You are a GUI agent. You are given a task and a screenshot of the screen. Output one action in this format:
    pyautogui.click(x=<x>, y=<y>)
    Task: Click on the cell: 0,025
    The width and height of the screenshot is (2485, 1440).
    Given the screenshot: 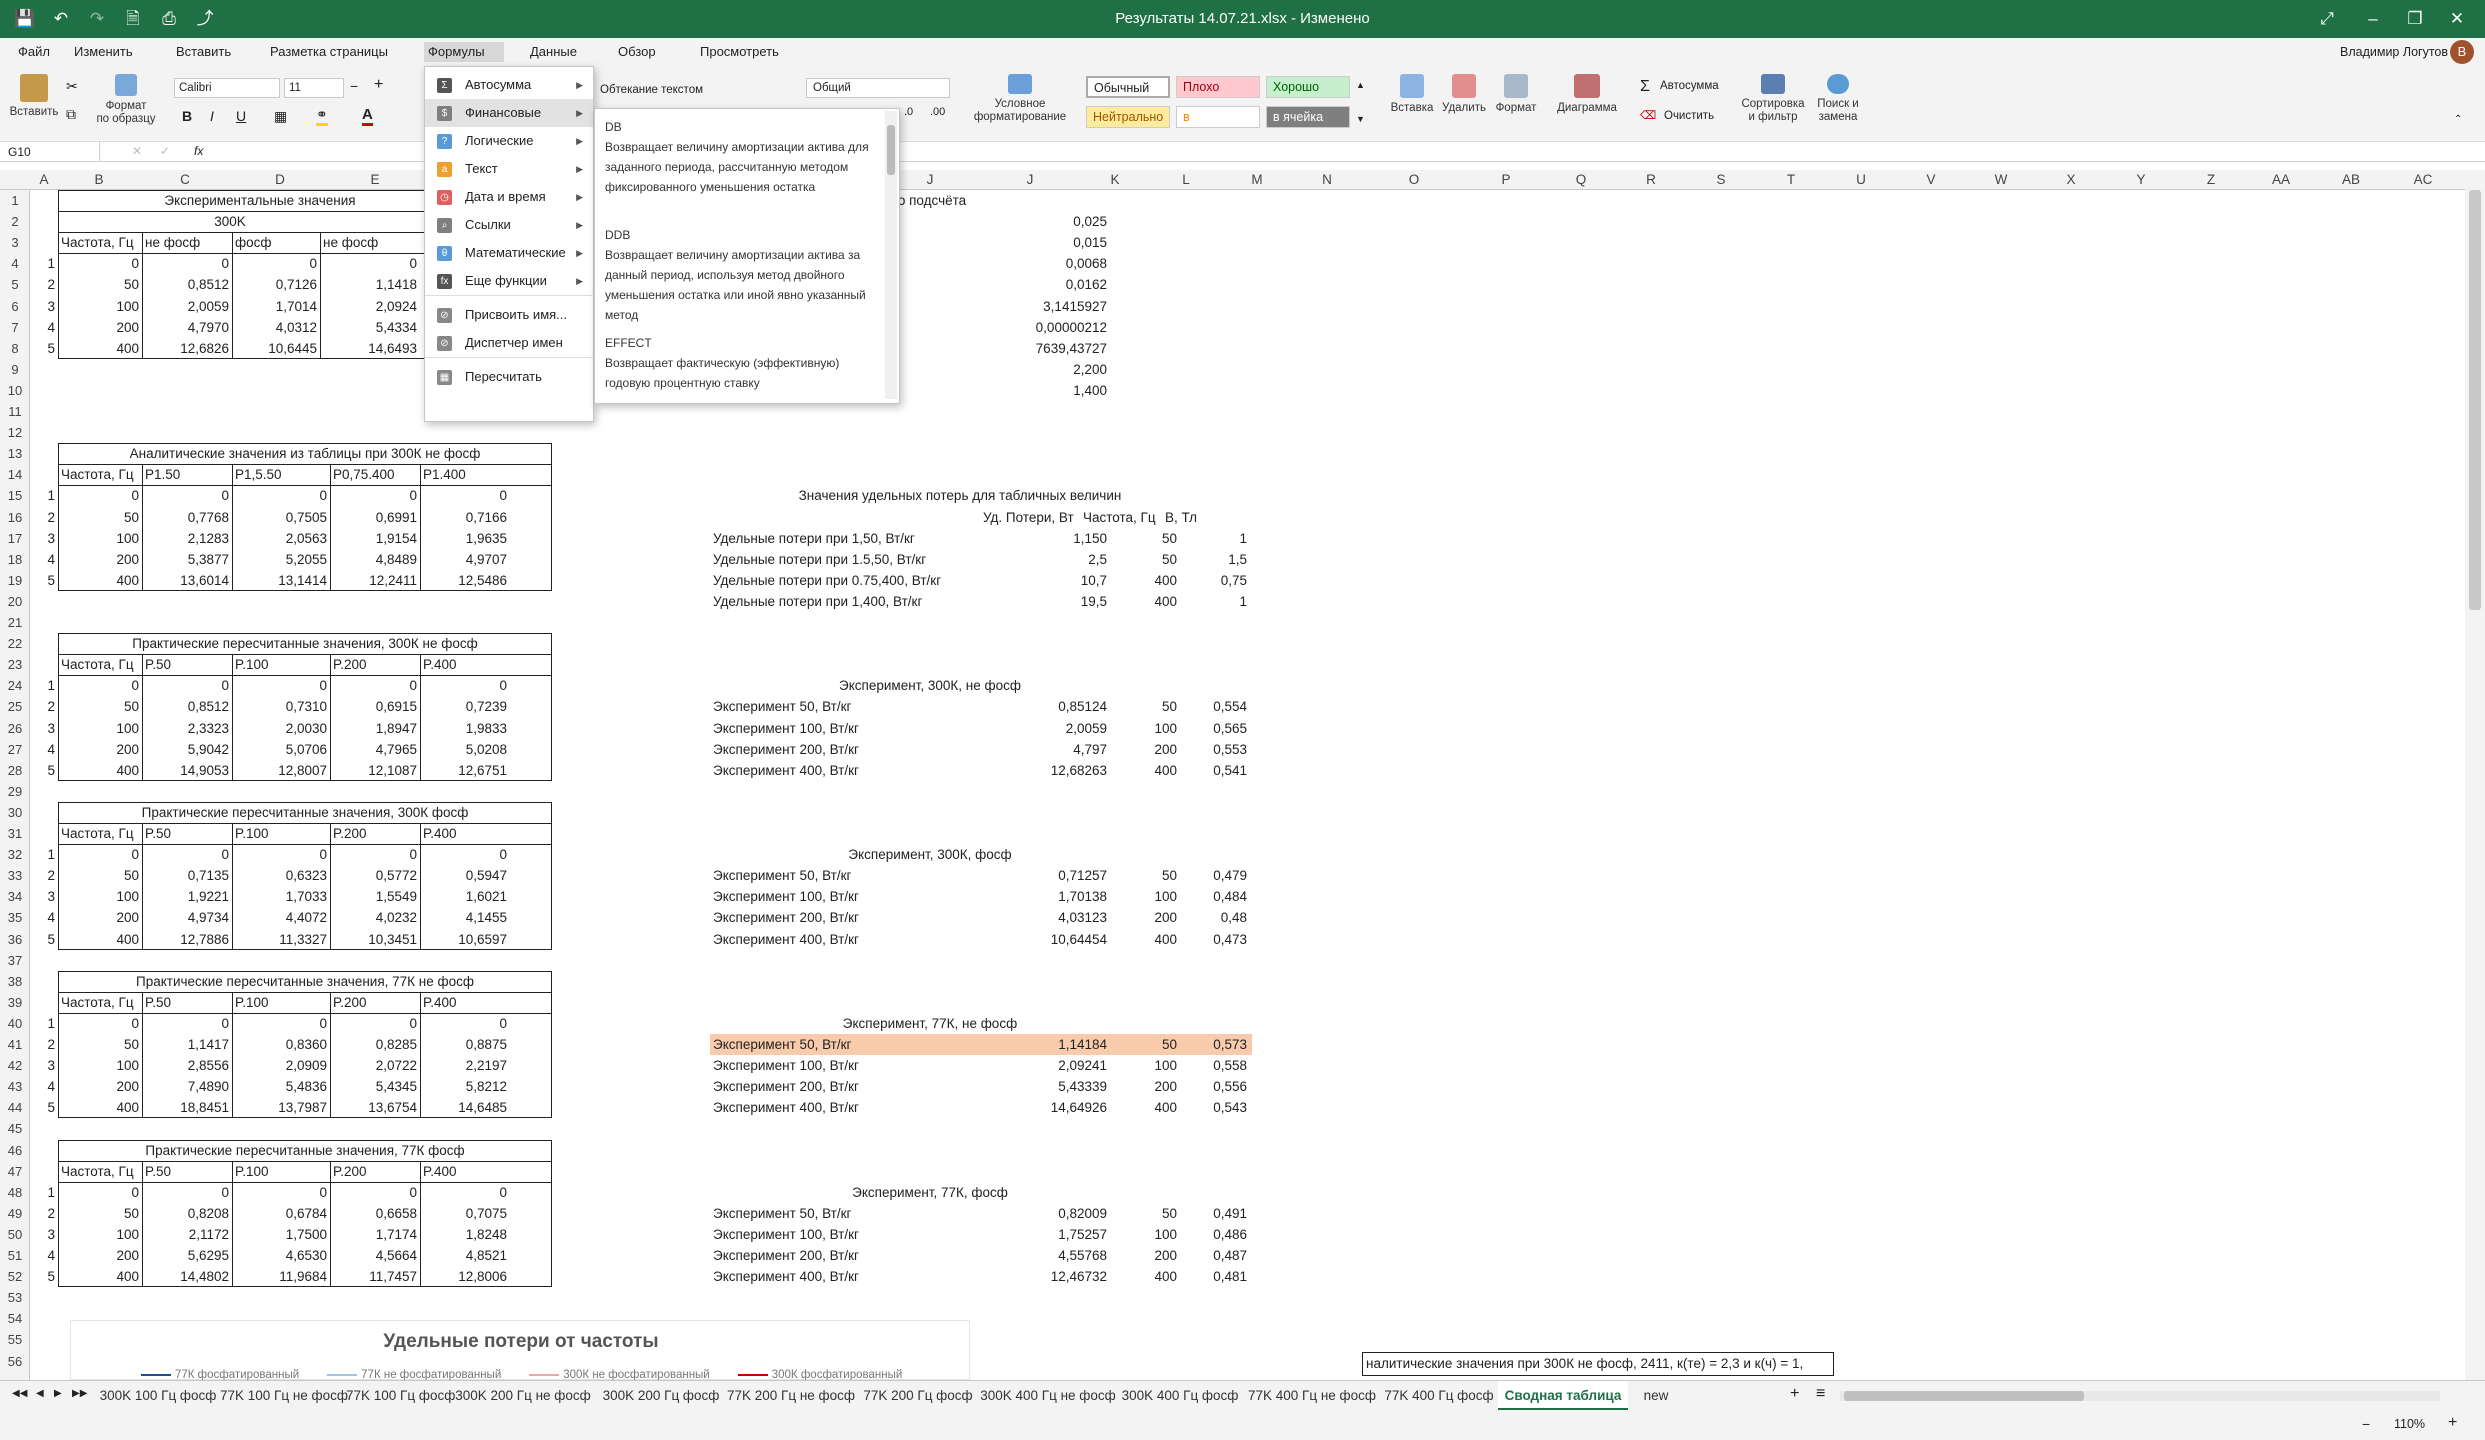 What is the action you would take?
    pyautogui.click(x=1030, y=221)
    